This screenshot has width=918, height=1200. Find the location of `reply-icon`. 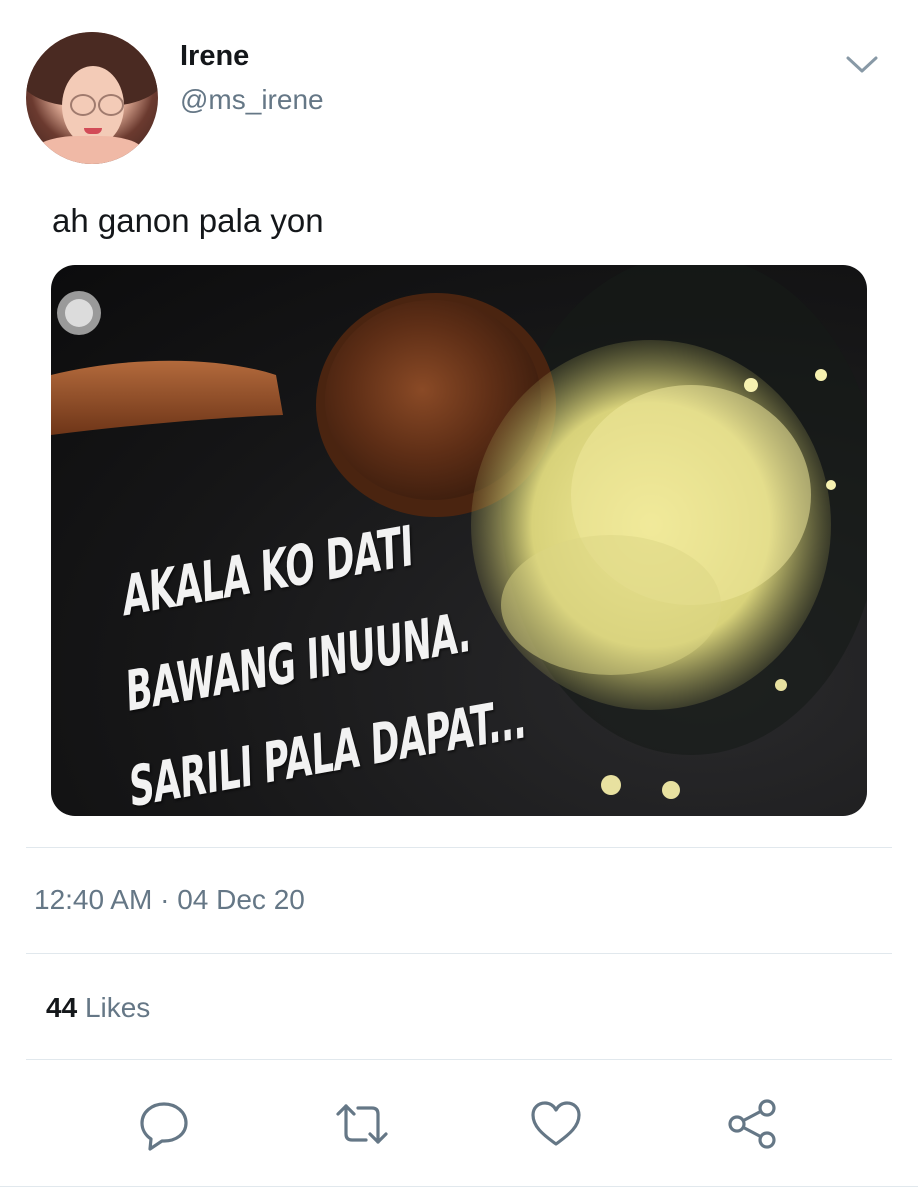

reply-icon is located at coordinates (164, 1126).